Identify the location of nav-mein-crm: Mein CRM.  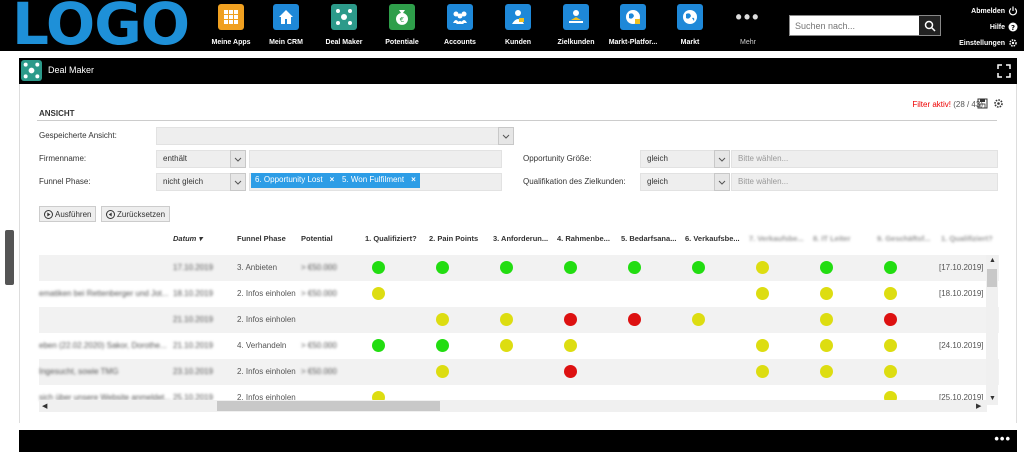
(286, 27).